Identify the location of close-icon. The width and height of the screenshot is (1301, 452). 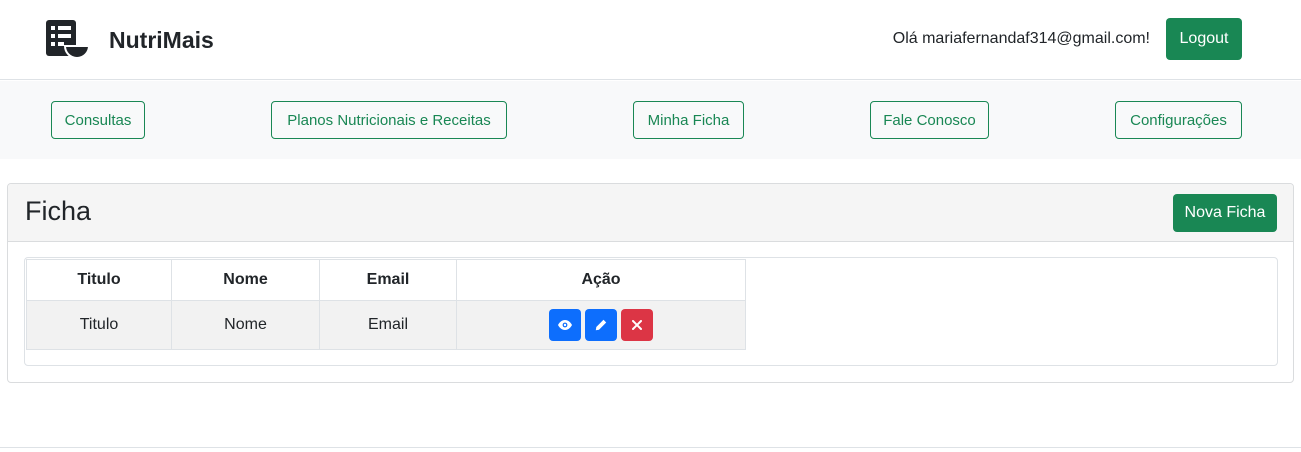
(637, 325).